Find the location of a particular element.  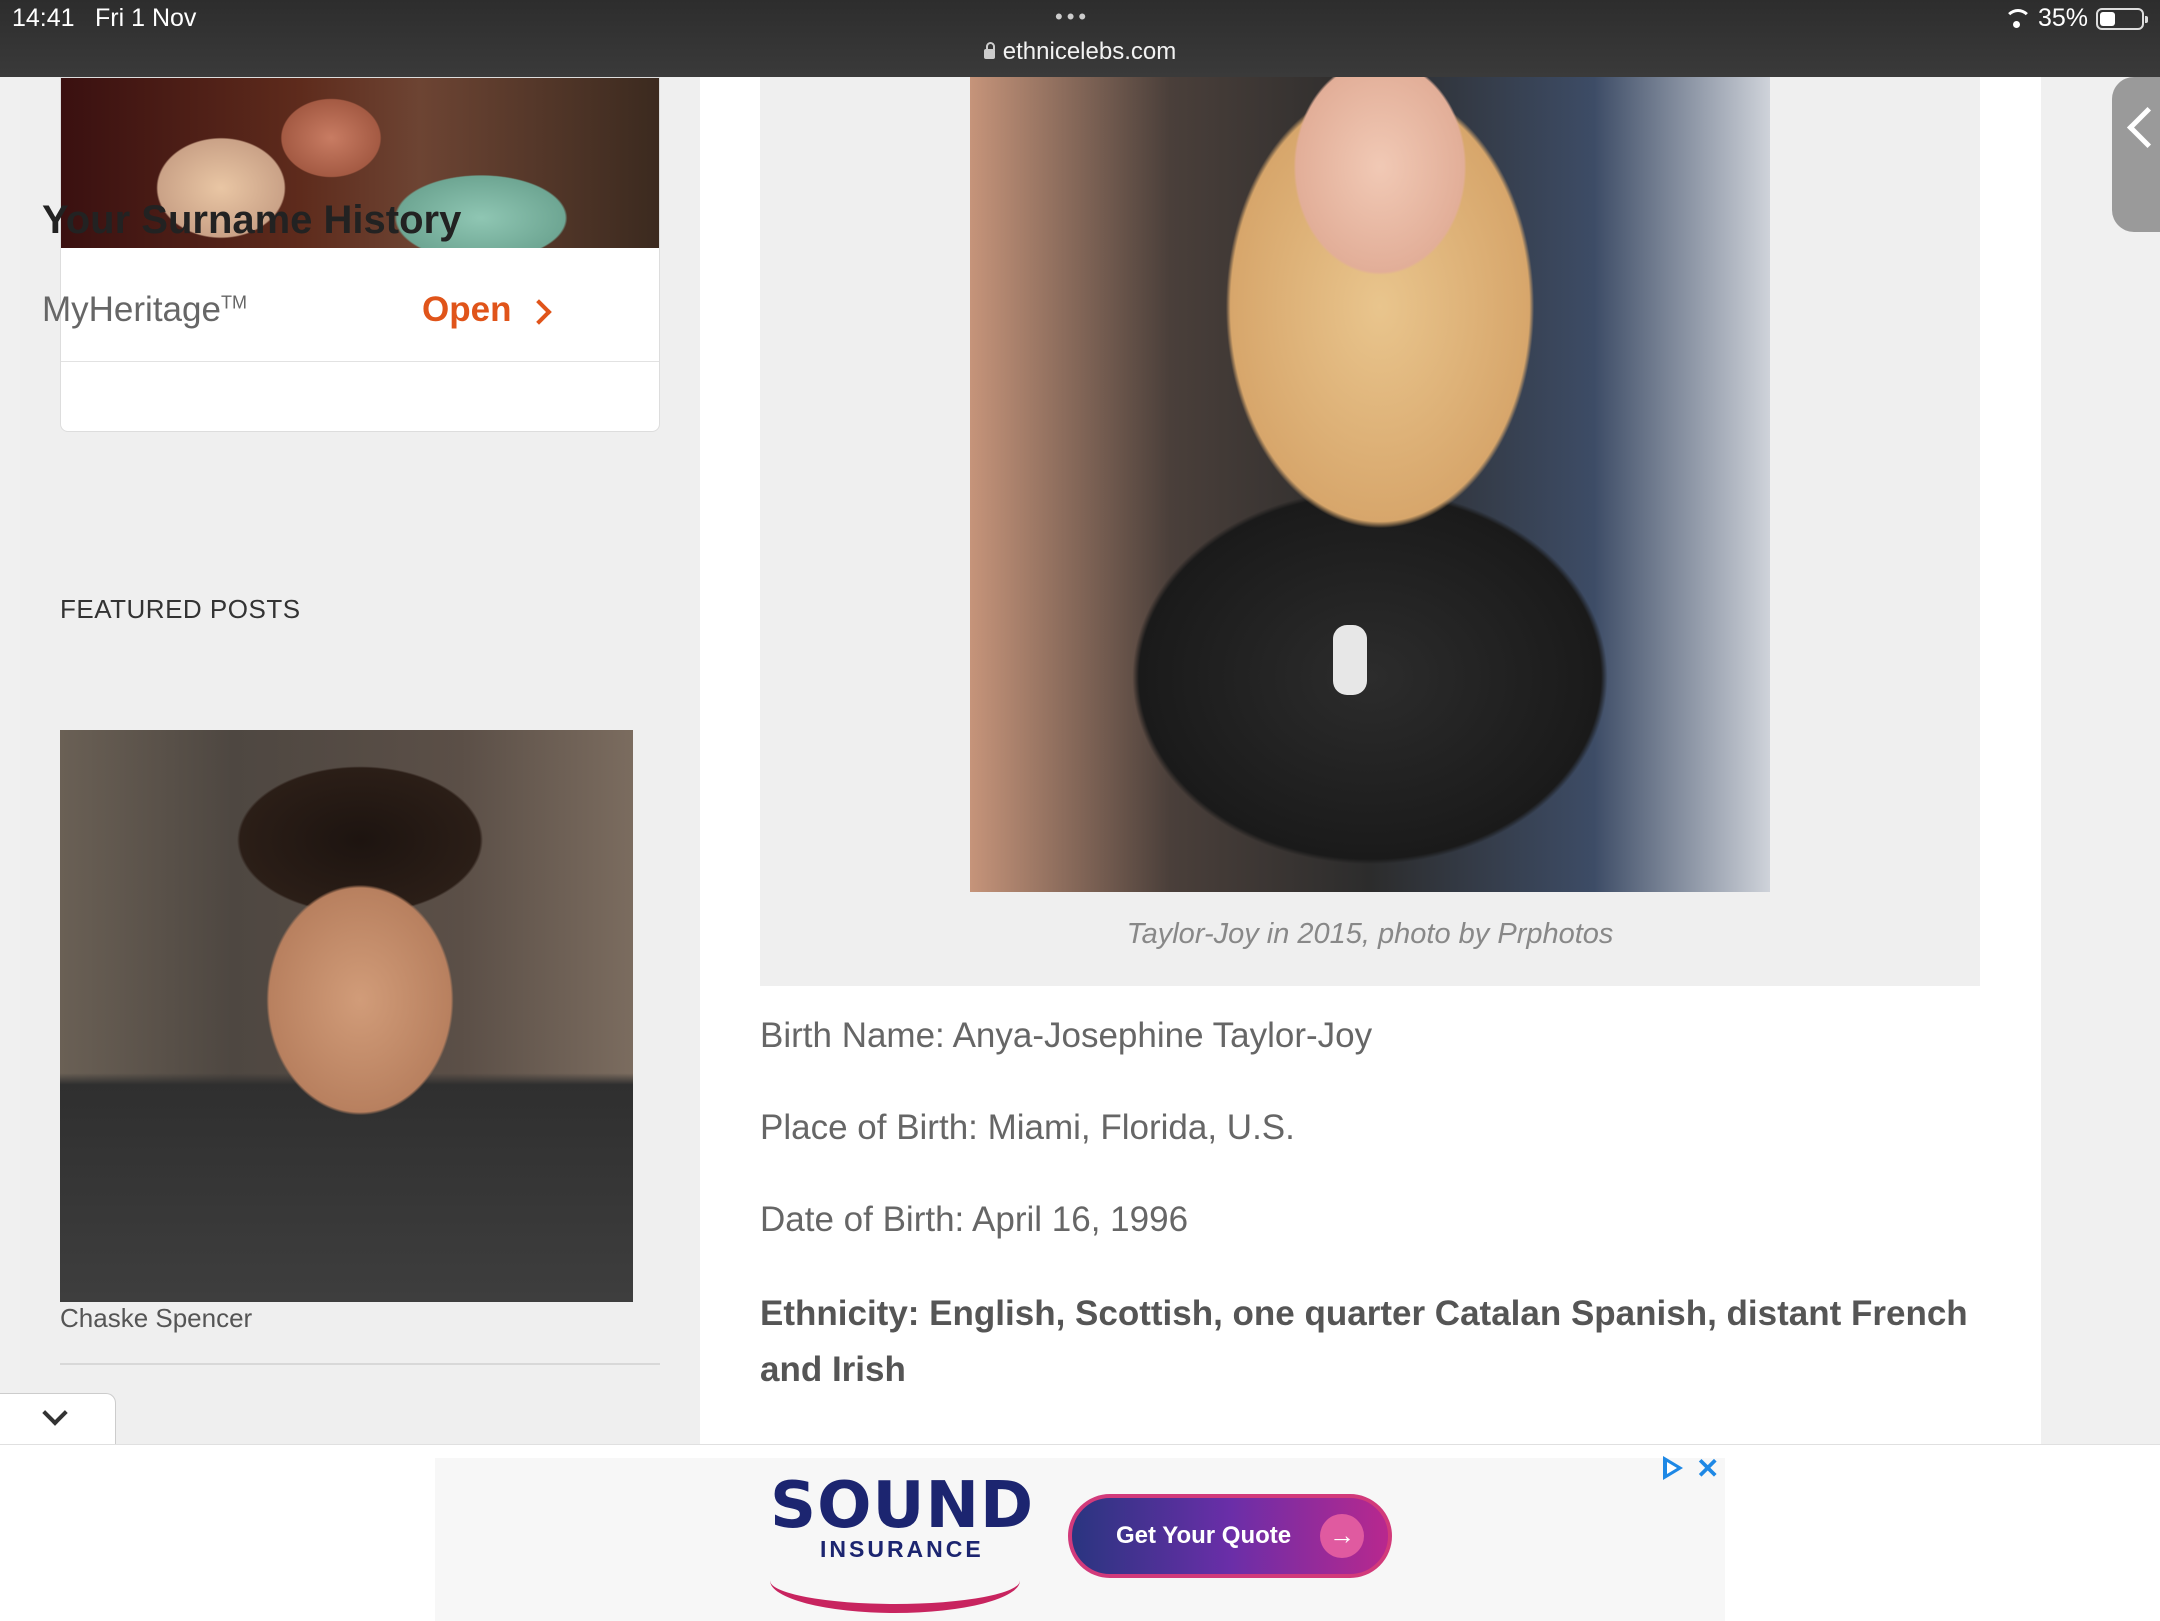

address-bar: ethnicelebs.com is located at coordinates (1080, 52).